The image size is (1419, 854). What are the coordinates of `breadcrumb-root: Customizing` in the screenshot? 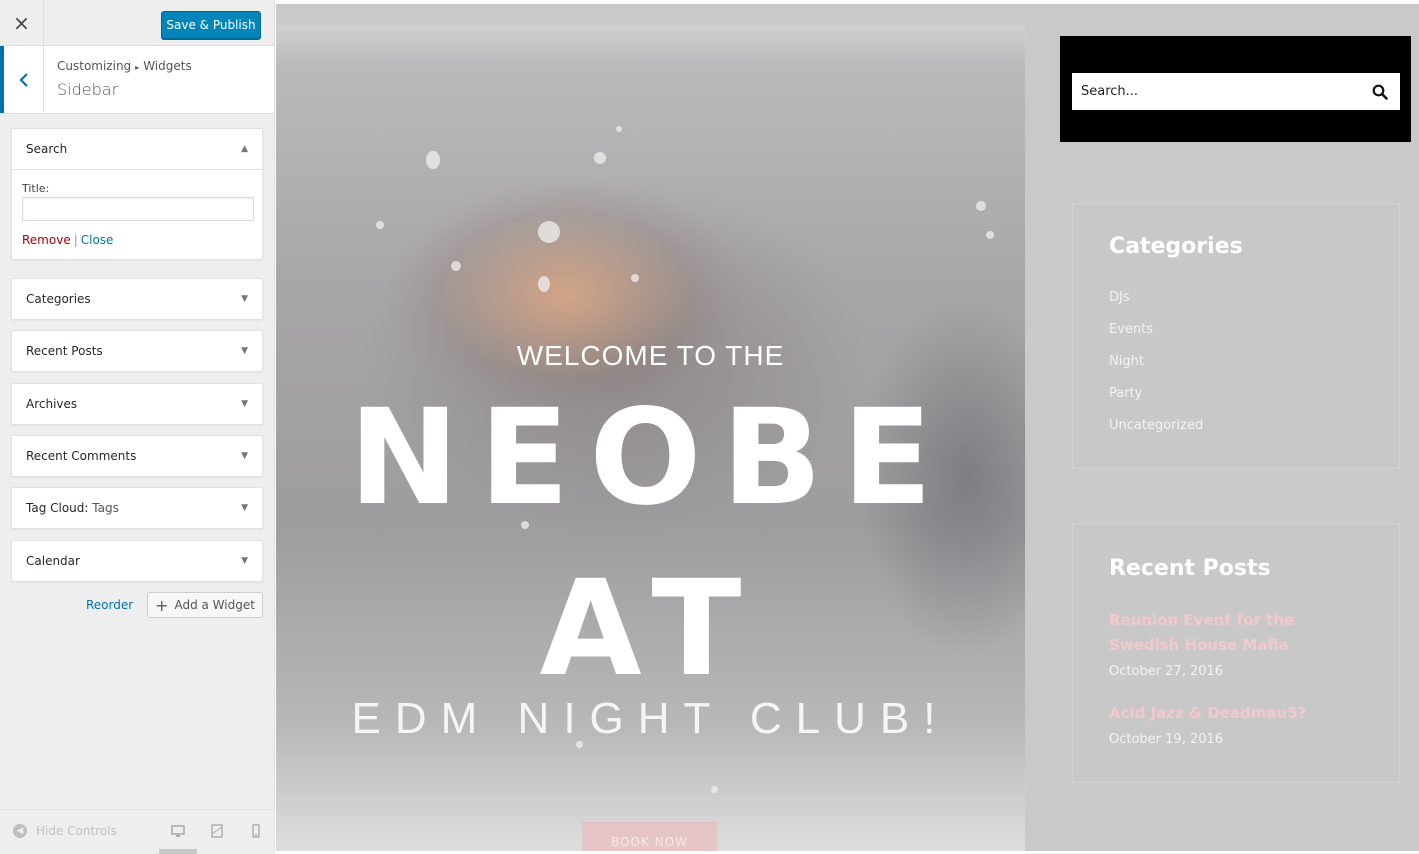 It's located at (94, 66).